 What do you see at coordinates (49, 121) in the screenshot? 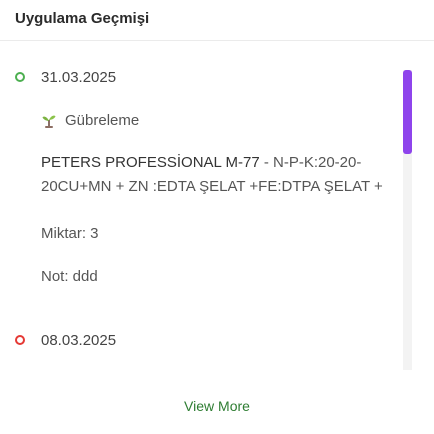
I see `sprout-icon` at bounding box center [49, 121].